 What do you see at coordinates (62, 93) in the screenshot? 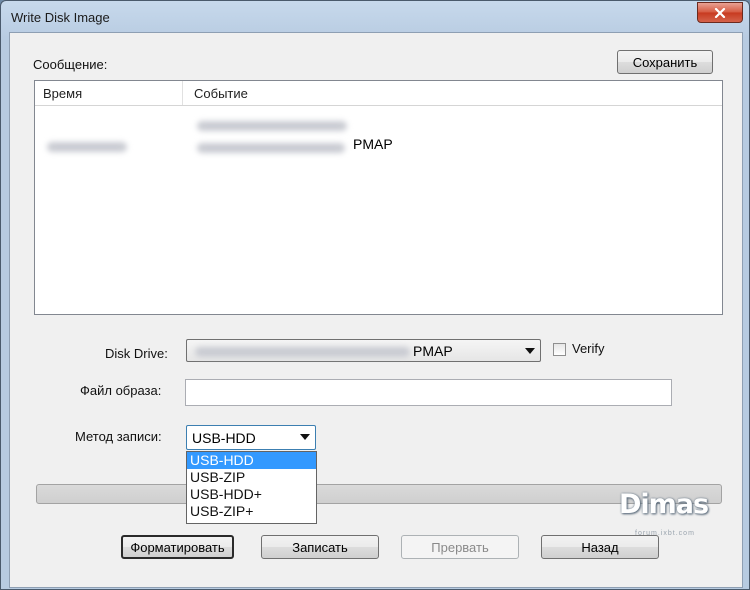
I see `column-header-time: Время` at bounding box center [62, 93].